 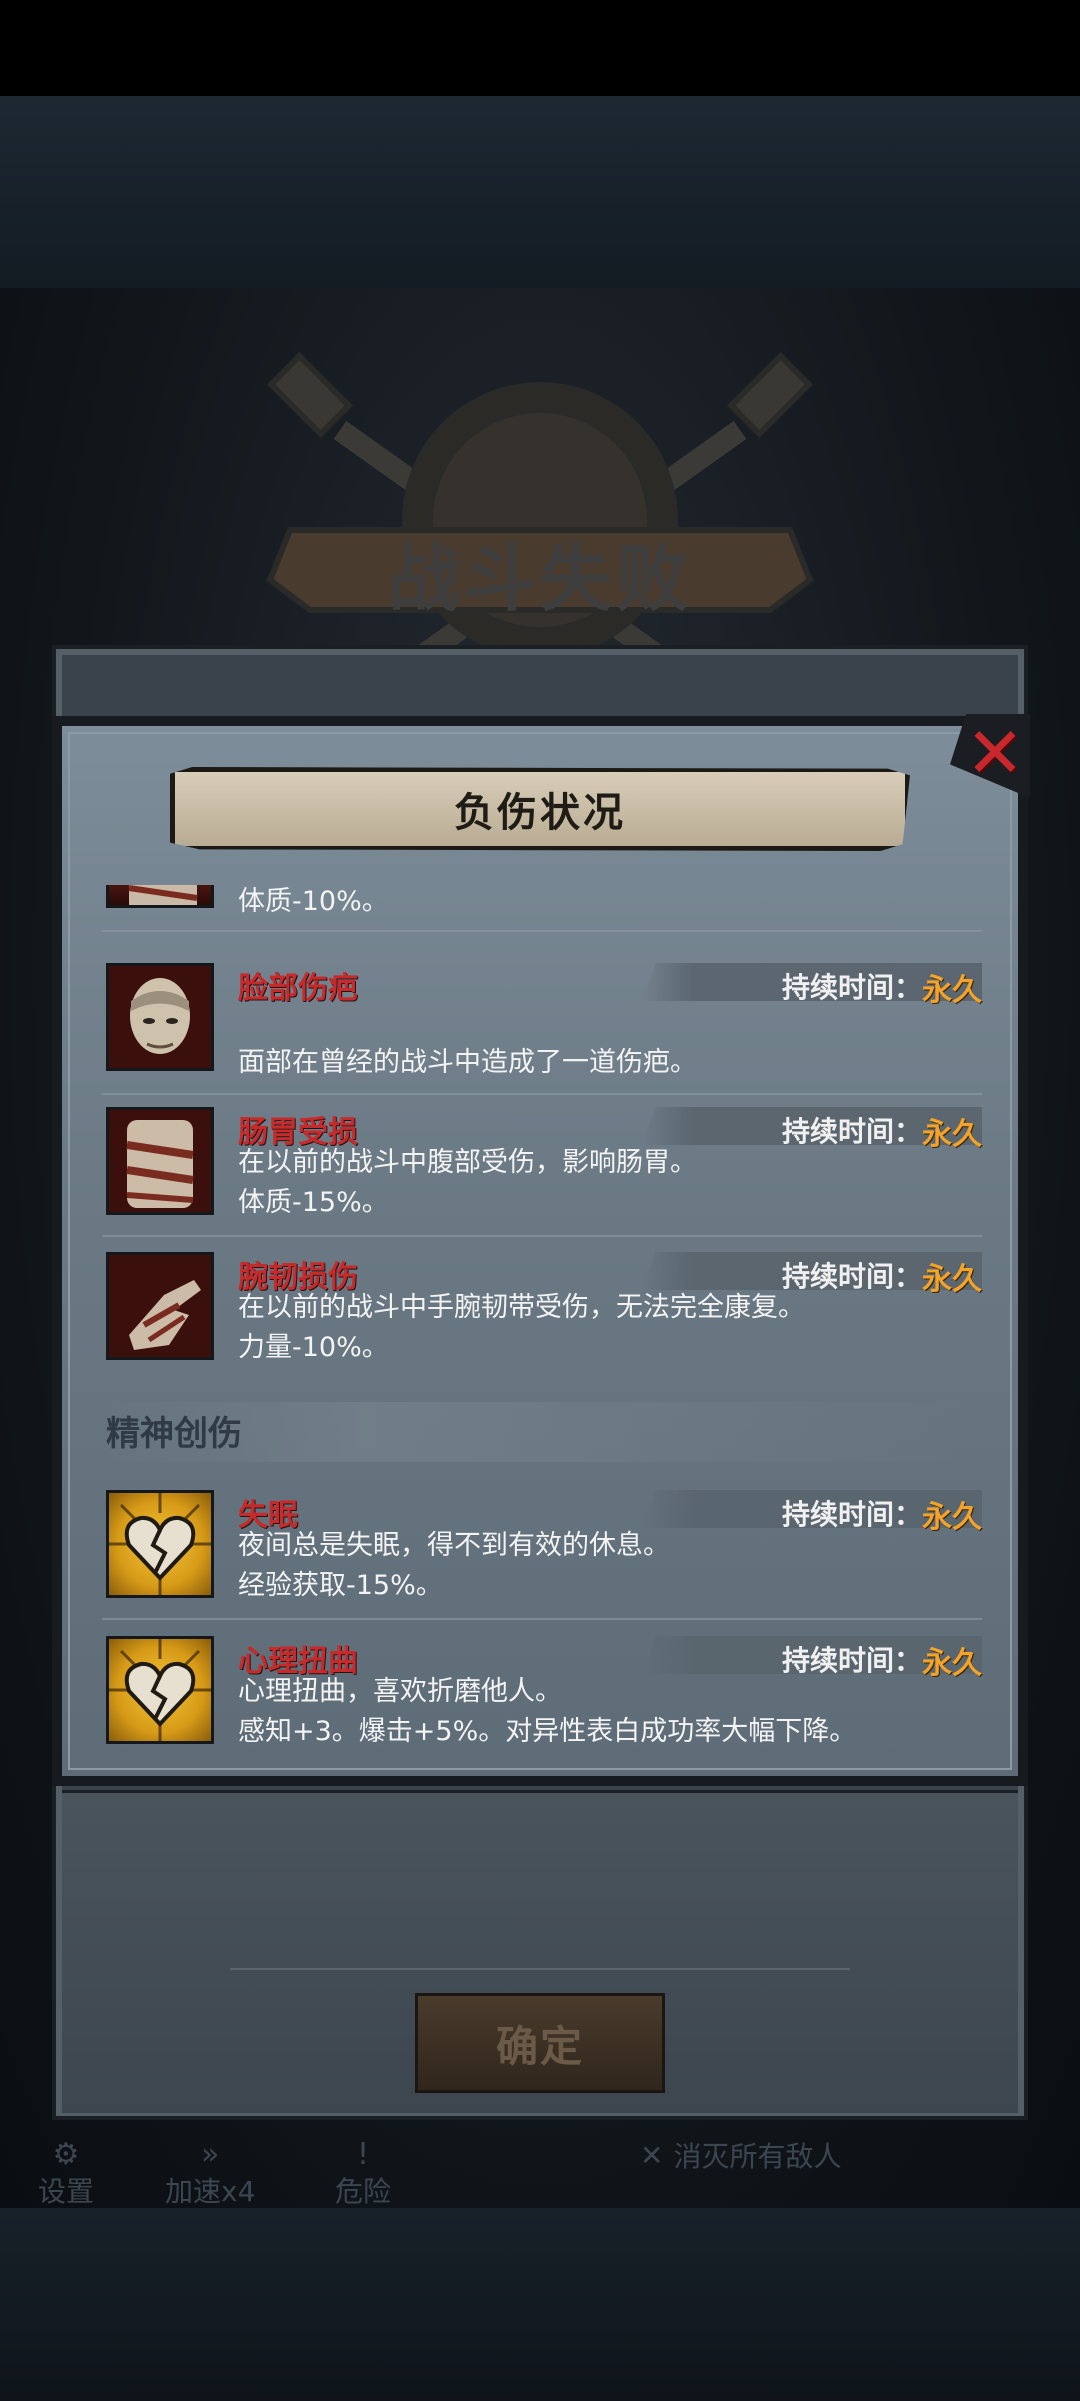 What do you see at coordinates (540, 2043) in the screenshot?
I see `confirm-button: 确定` at bounding box center [540, 2043].